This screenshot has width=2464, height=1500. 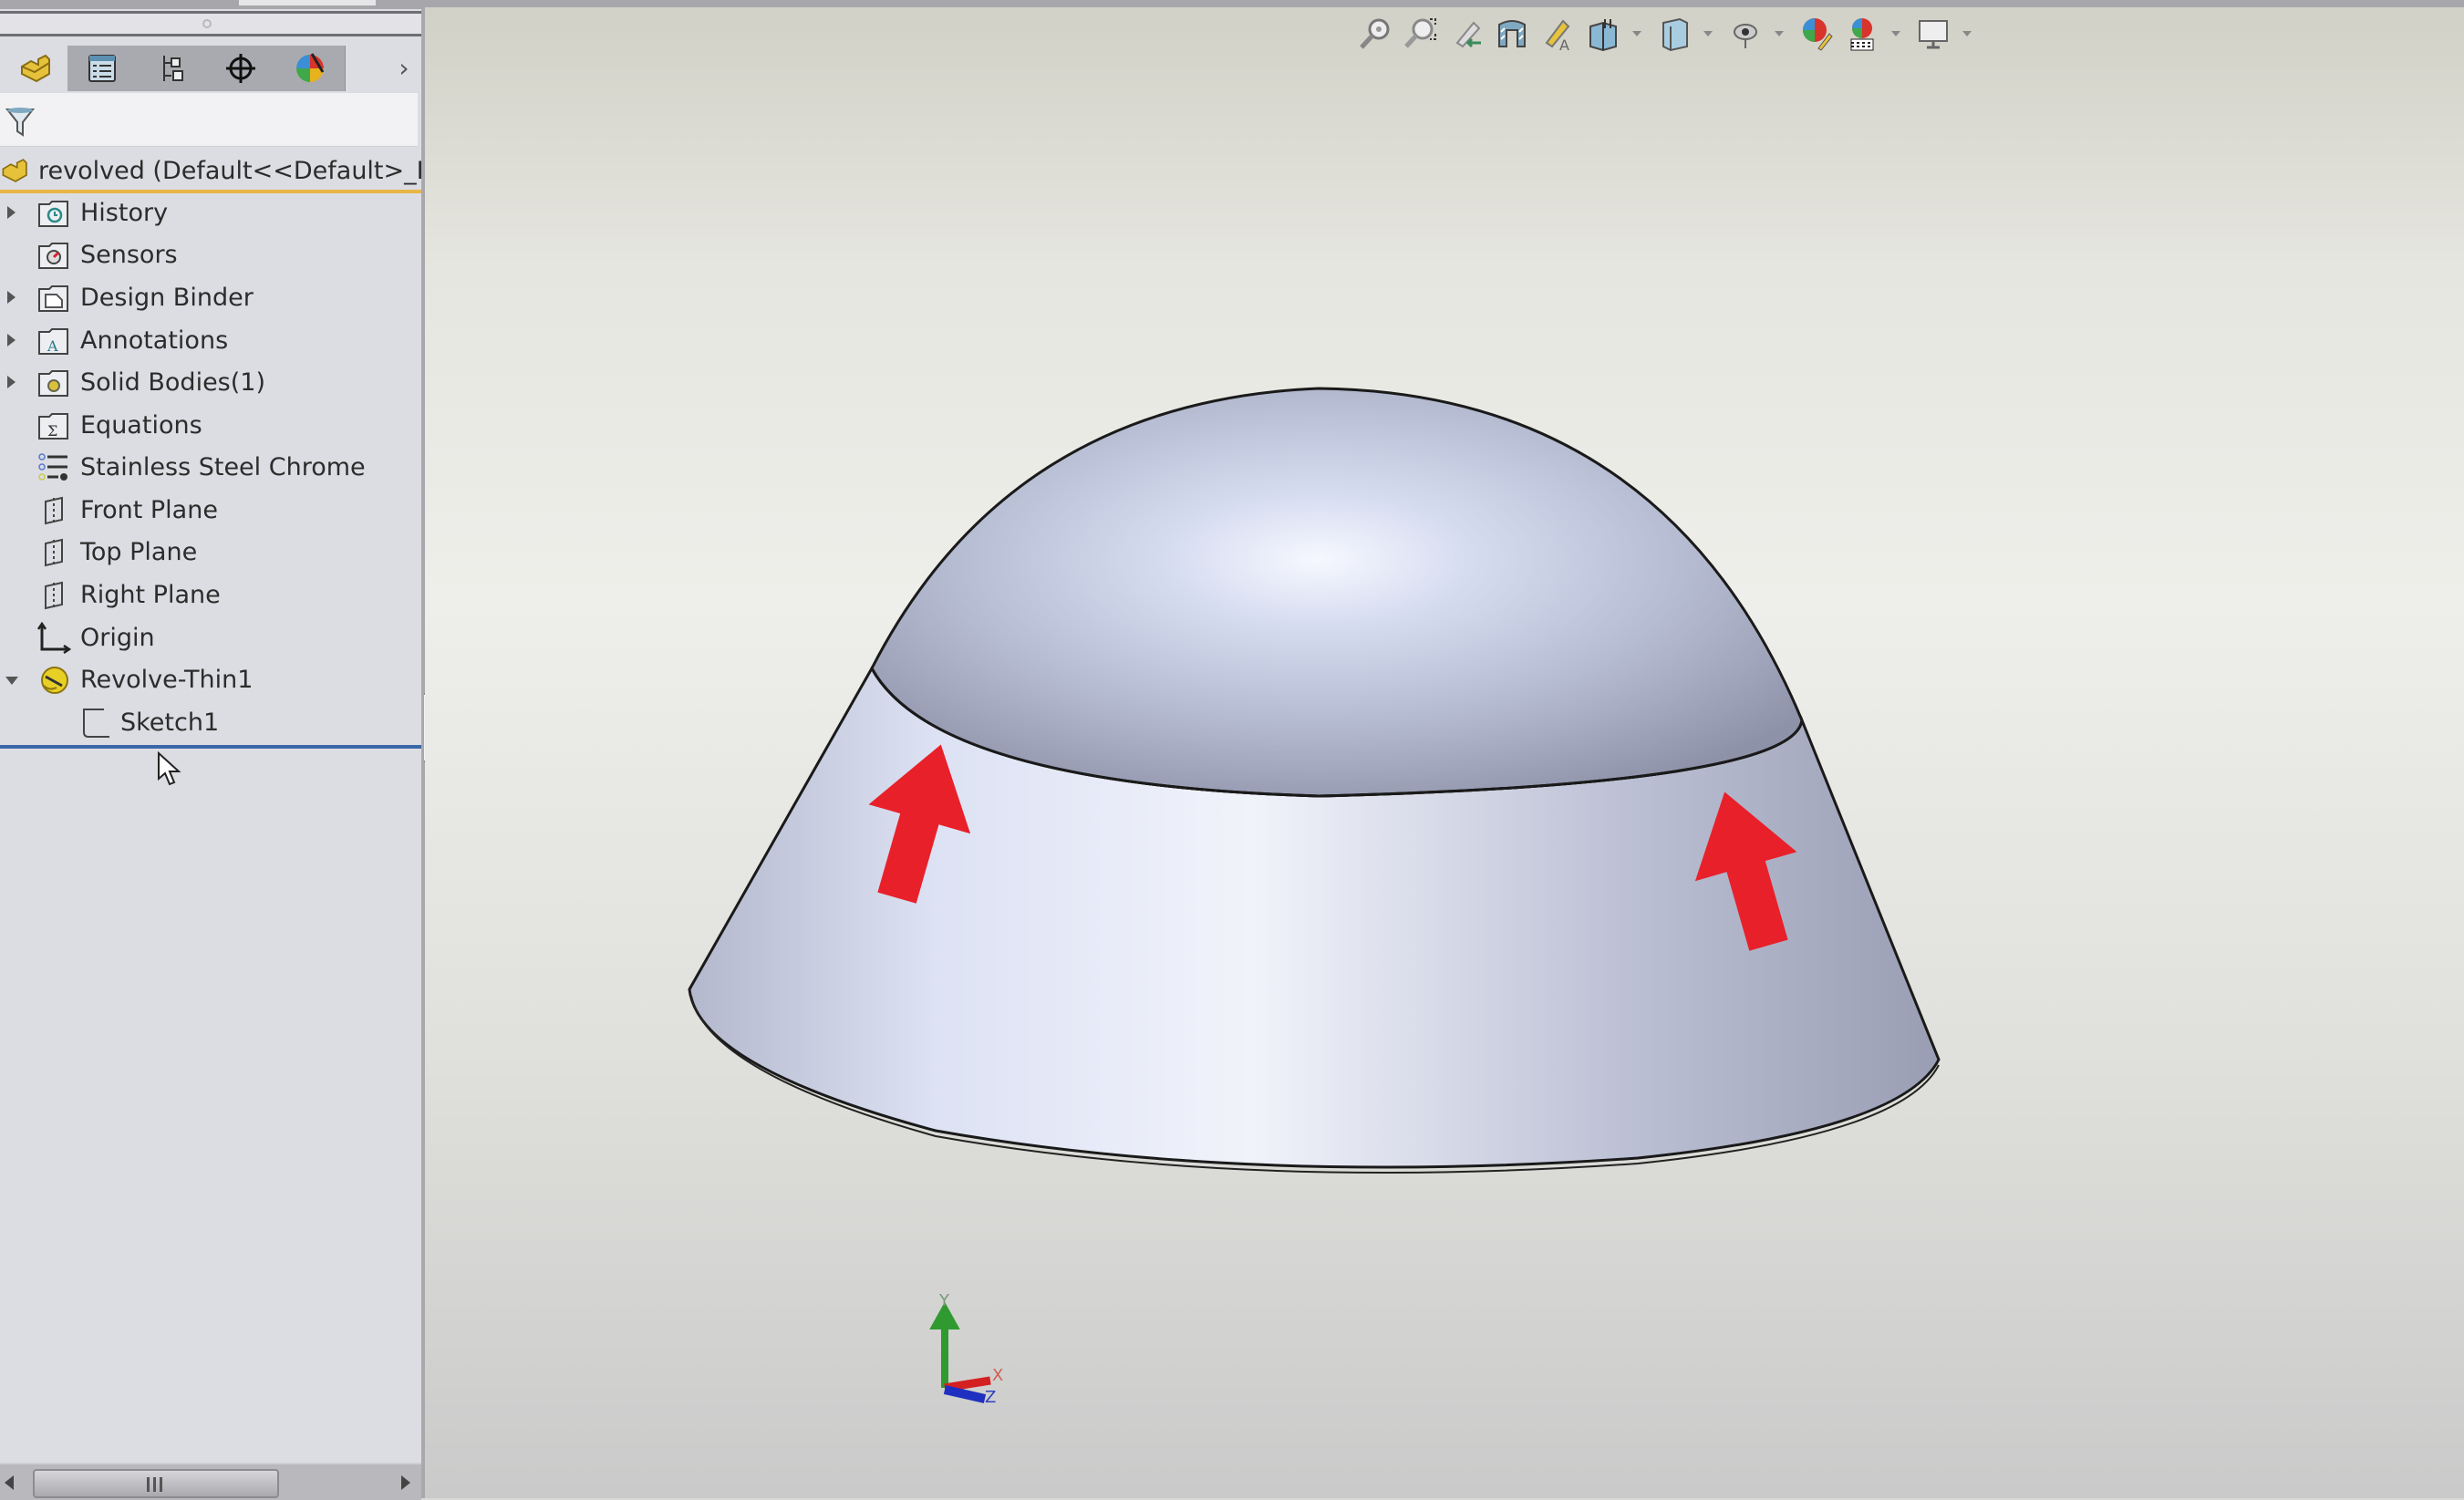 I want to click on tree-item-revolve-thin1: Revolve-Thin1, so click(x=210, y=680).